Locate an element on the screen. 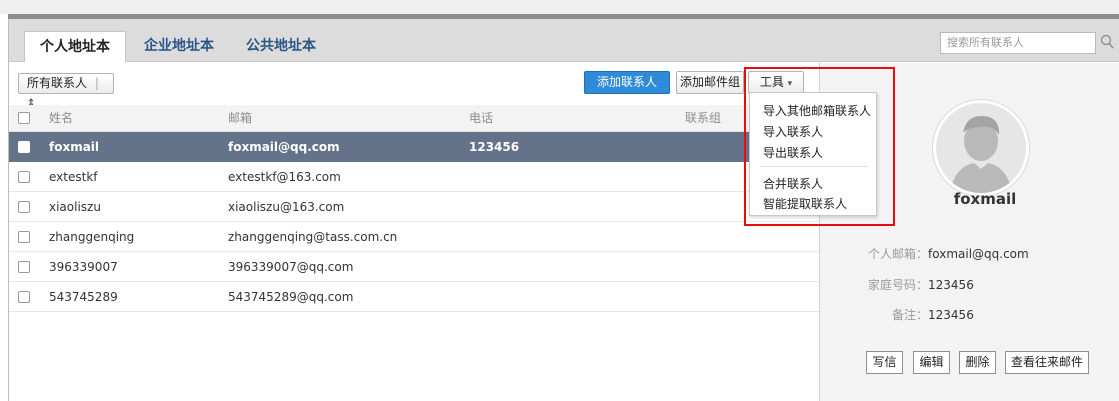 The height and width of the screenshot is (401, 1119). column-phone: 电话 is located at coordinates (481, 118).